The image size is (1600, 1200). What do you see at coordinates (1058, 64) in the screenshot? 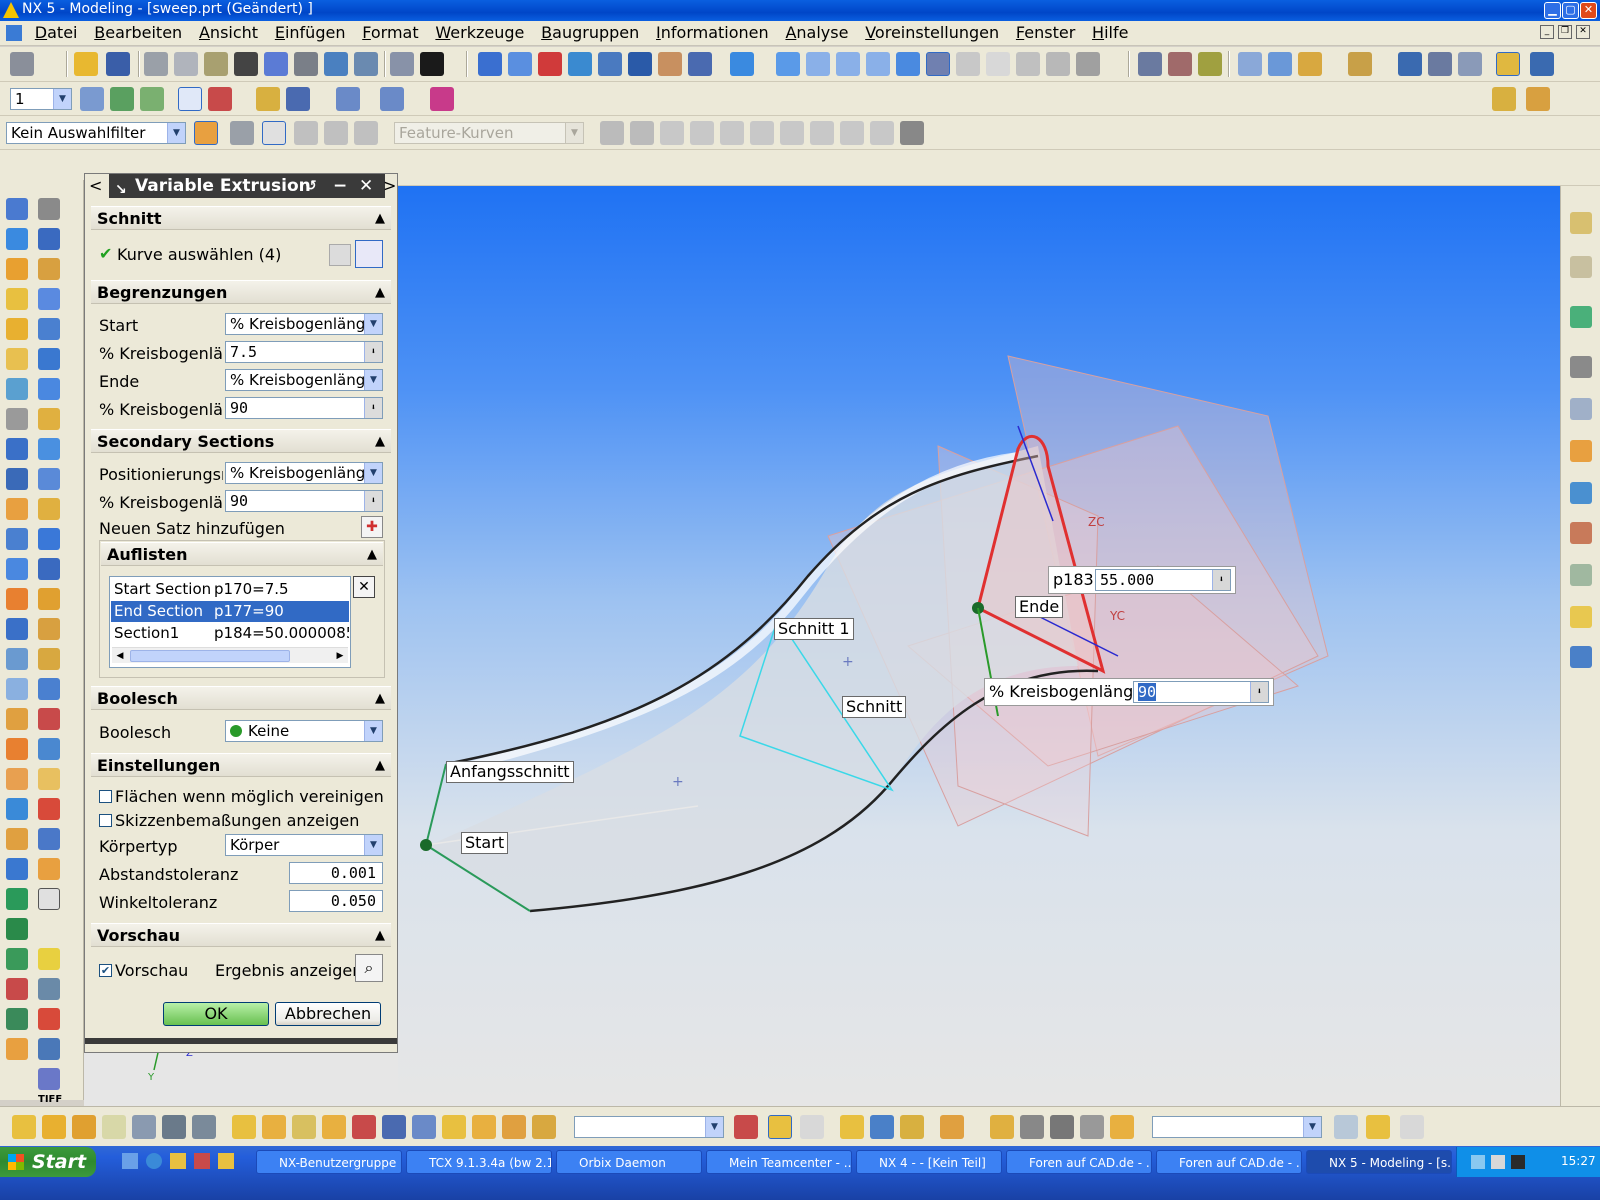
I see `studio-icon` at bounding box center [1058, 64].